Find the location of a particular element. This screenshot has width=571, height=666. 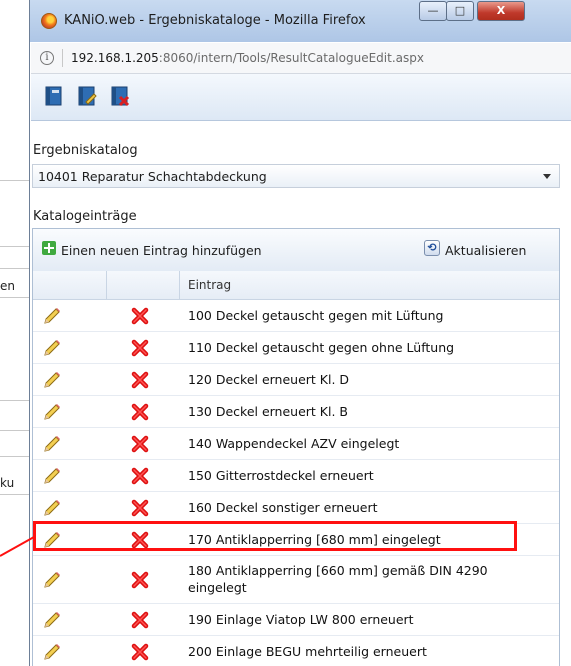

row-entry-text: 140 Wappendeckel AZV eingelegt is located at coordinates (294, 443).